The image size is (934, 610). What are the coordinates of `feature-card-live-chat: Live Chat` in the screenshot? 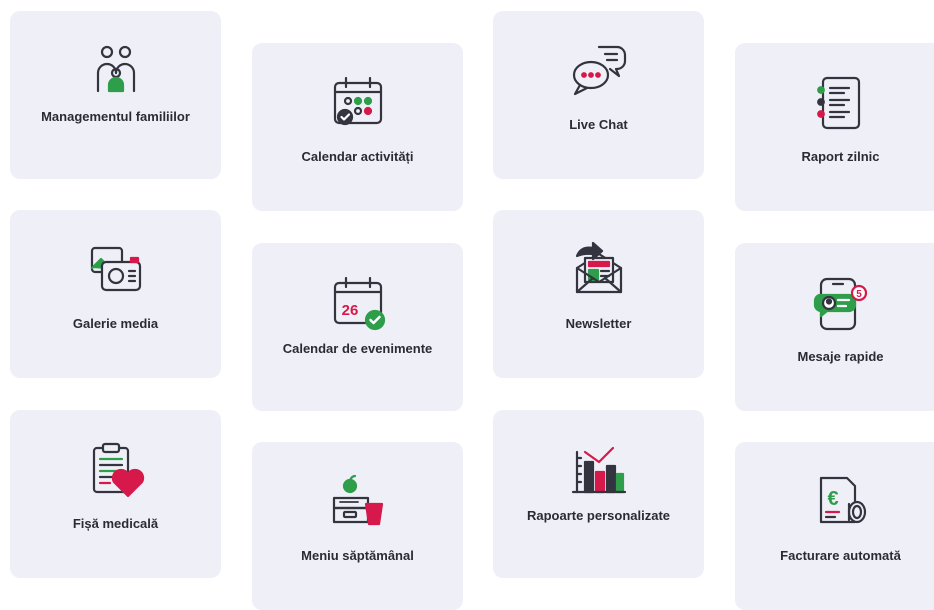 It's located at (598, 95).